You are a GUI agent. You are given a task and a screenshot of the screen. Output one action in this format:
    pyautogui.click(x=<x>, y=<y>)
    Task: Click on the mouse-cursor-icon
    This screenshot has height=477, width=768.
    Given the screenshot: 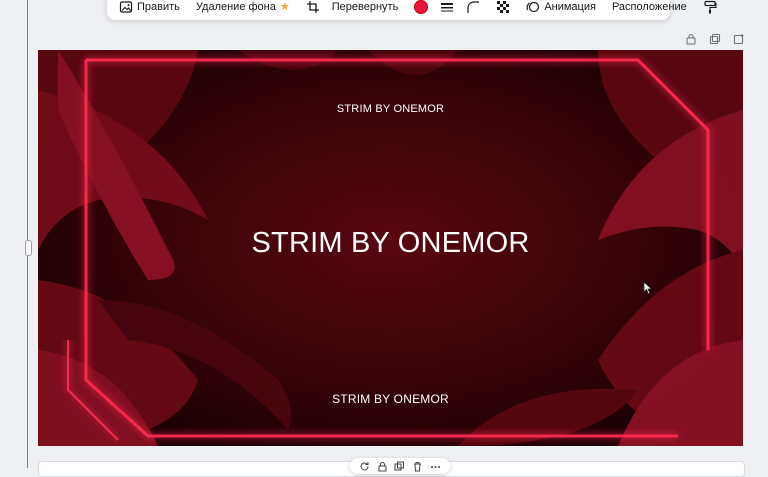 What is the action you would take?
    pyautogui.click(x=648, y=288)
    